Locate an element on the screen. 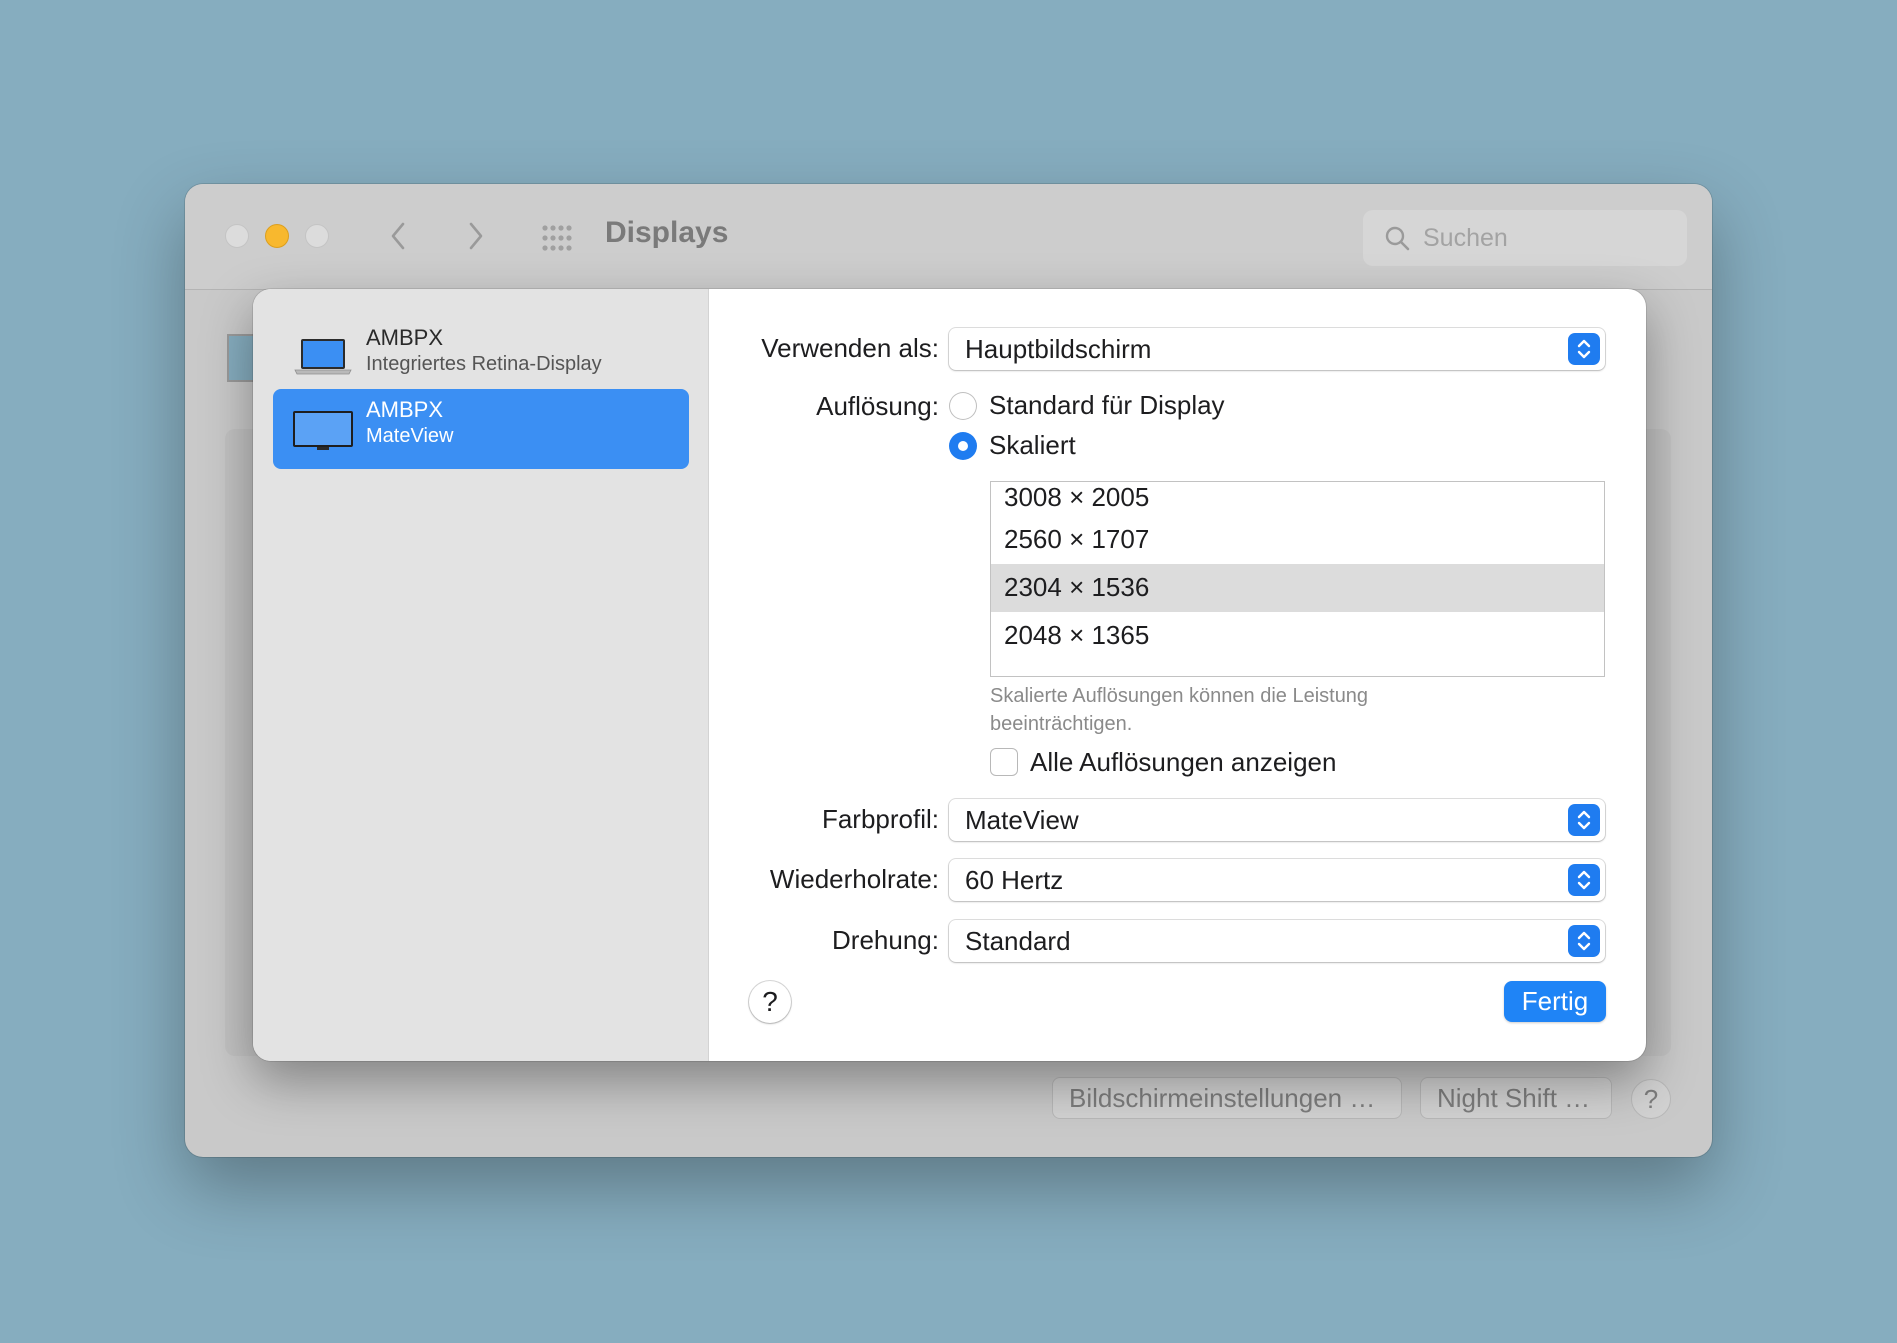  display-item-mateview: AMBPX MateView is located at coordinates (481, 429).